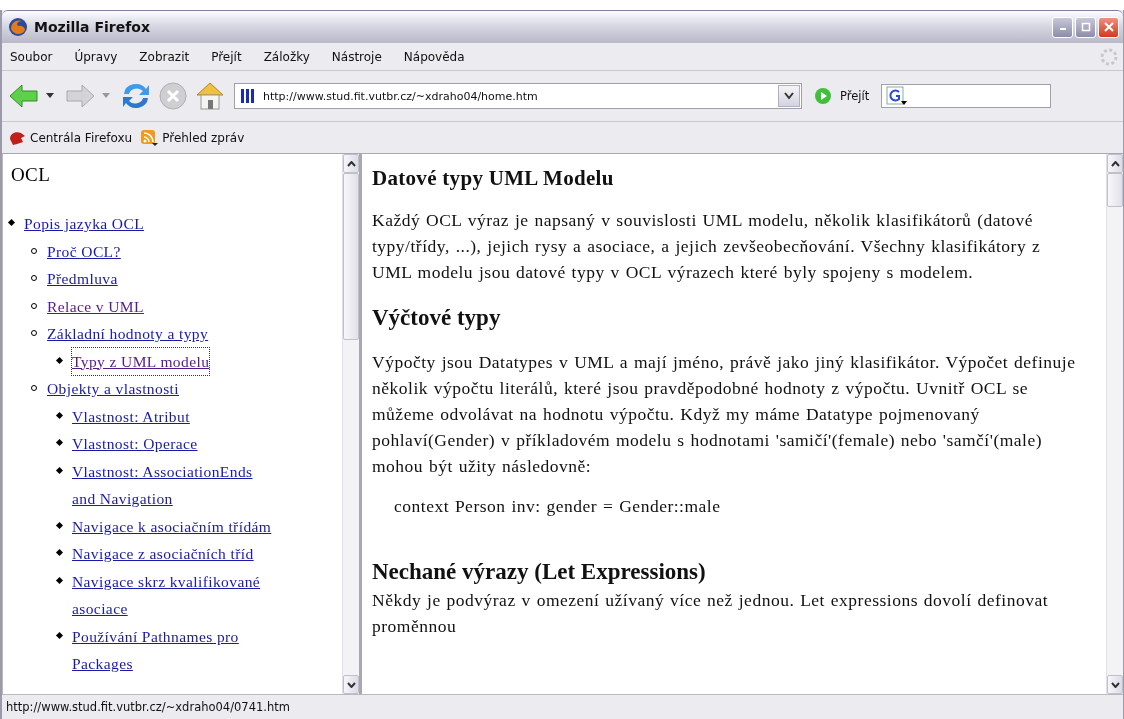  Describe the element at coordinates (823, 96) in the screenshot. I see `play-icon` at that location.